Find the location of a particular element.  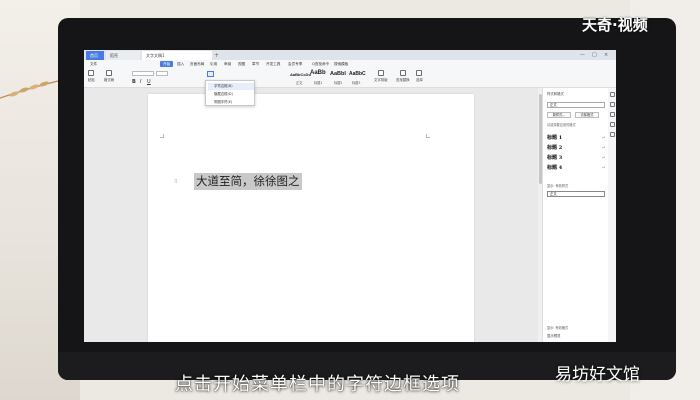

title-bar: 首页 稻壳 文字文稿1 + — □ × is located at coordinates (350, 55).